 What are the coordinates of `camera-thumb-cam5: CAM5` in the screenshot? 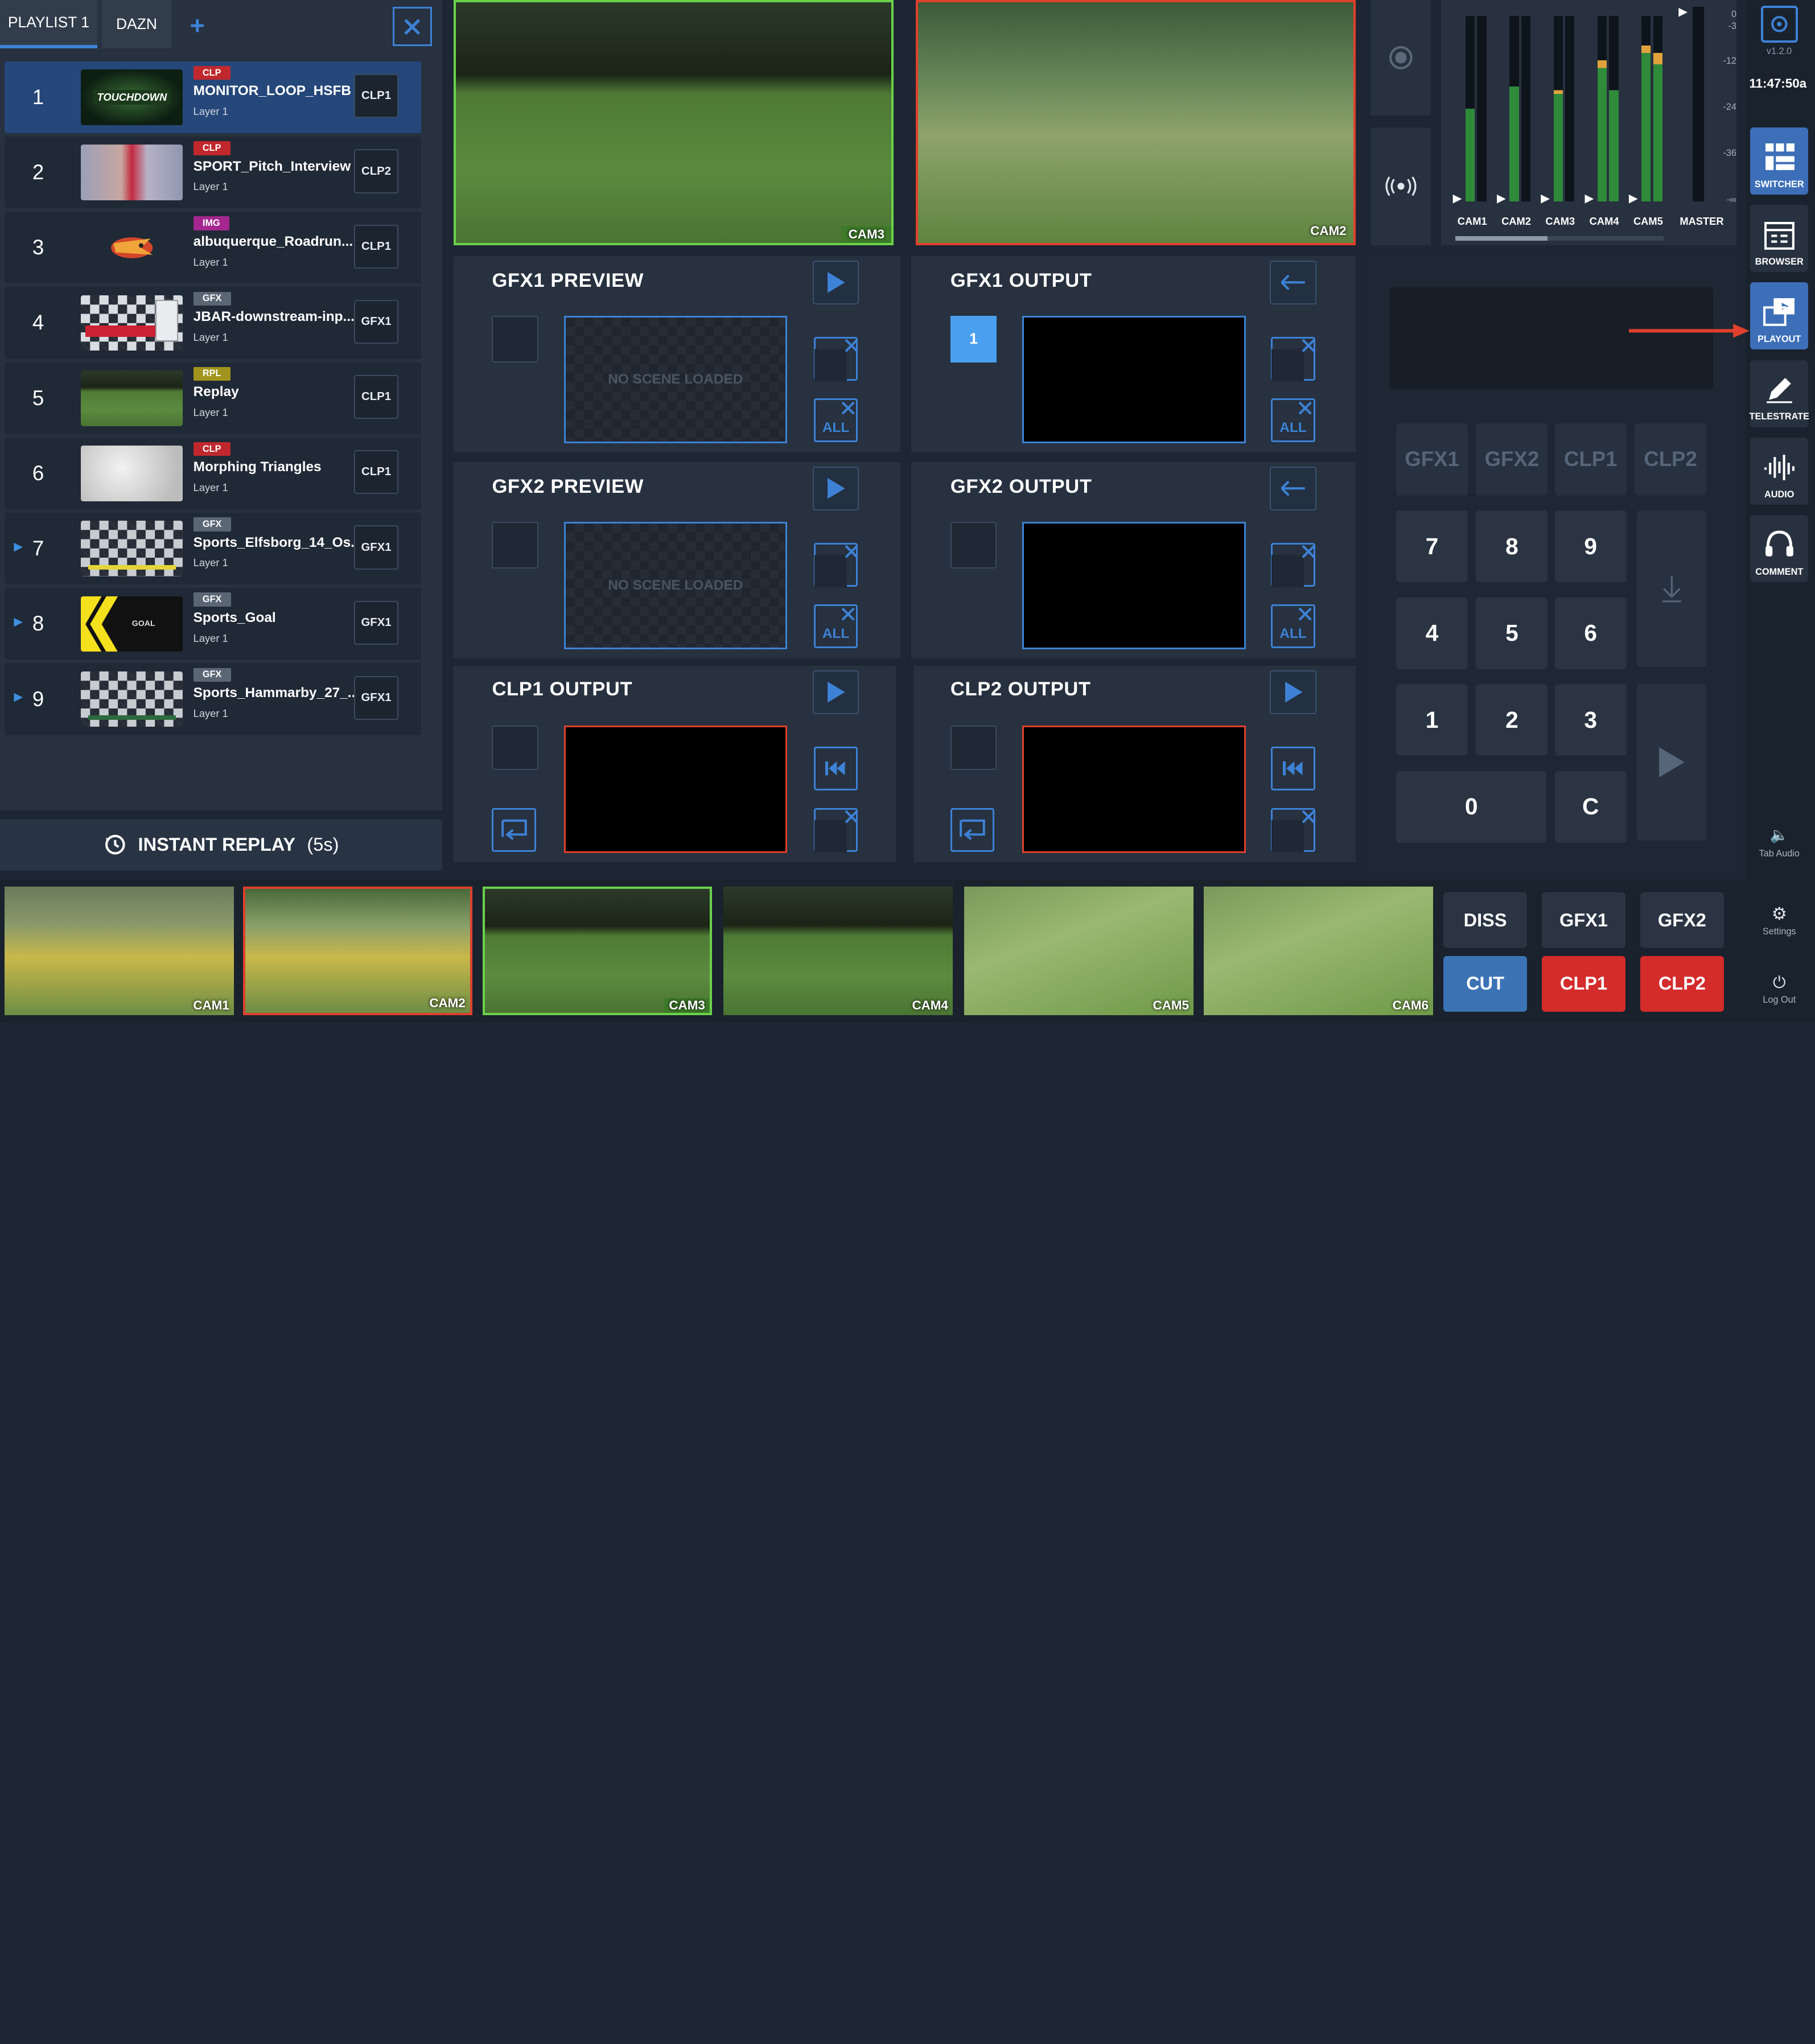 It's located at (1079, 951).